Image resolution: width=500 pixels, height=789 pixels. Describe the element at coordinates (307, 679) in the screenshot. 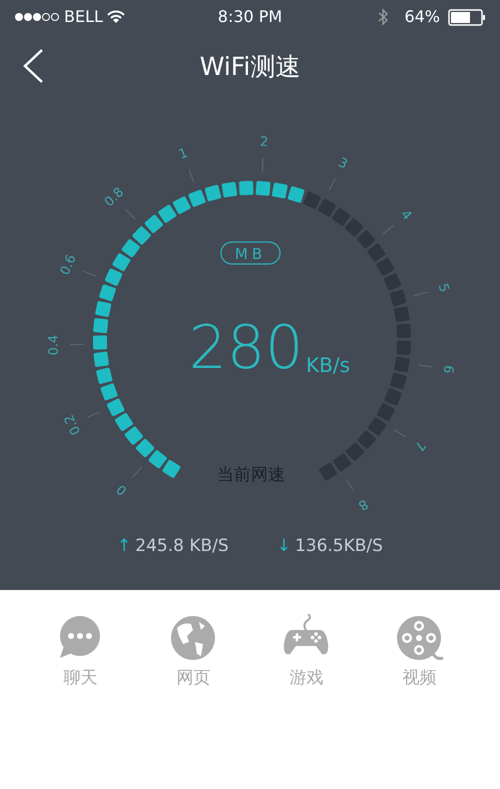

I see `category-label: 游戏` at that location.